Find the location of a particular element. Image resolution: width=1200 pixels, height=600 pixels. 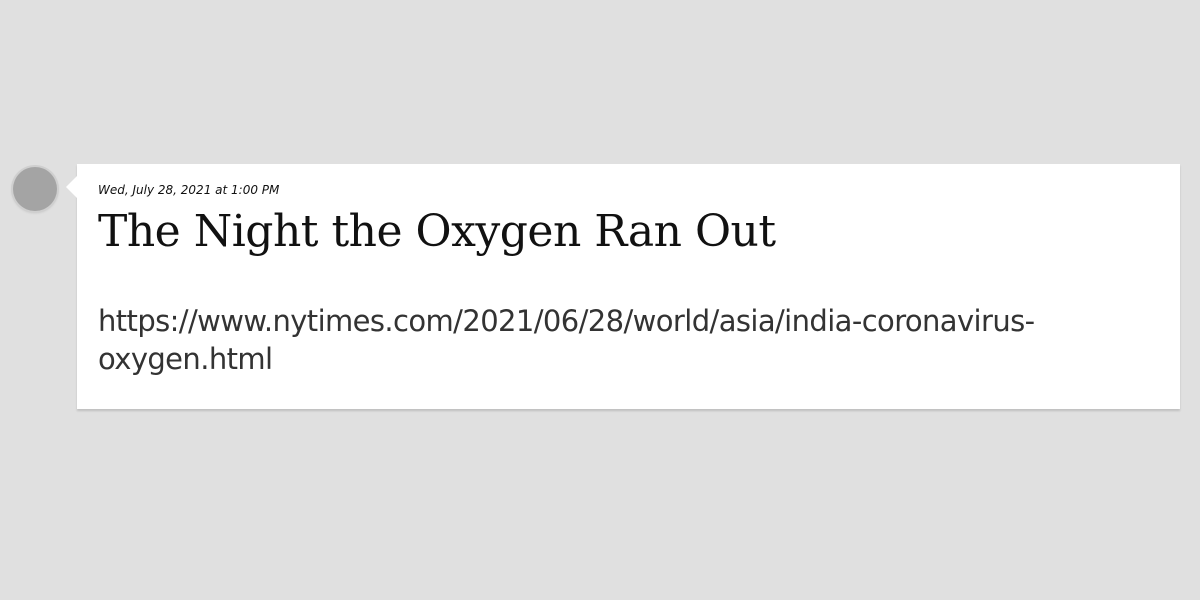

timeline-marker-dot is located at coordinates (35, 189).